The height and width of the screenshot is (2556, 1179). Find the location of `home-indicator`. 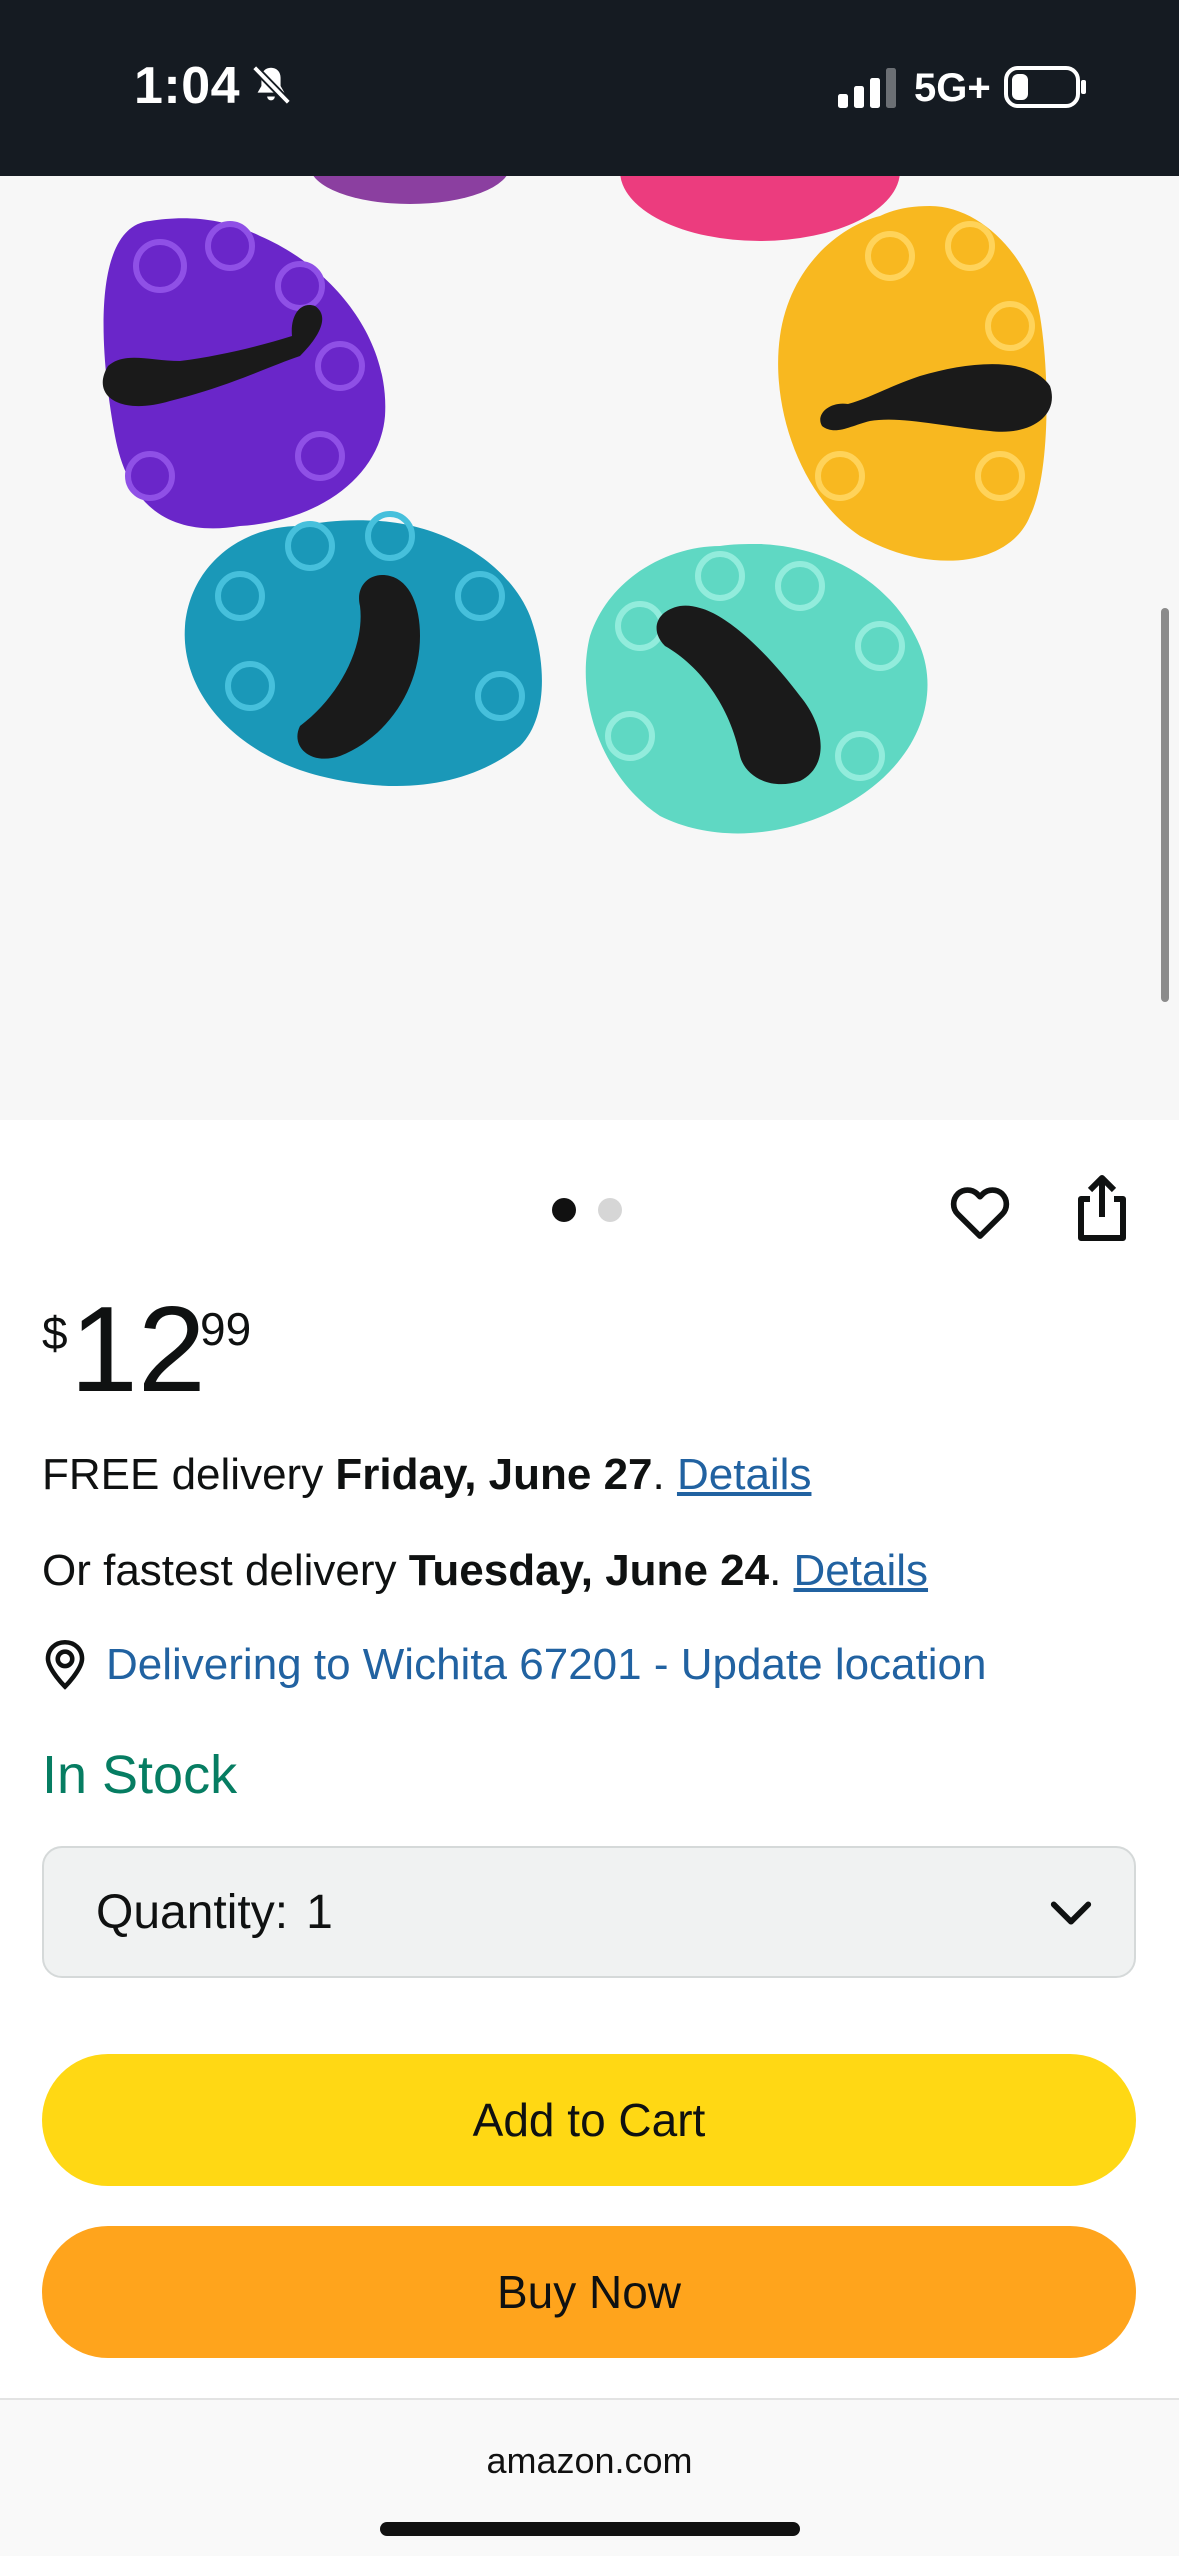

home-indicator is located at coordinates (590, 2529).